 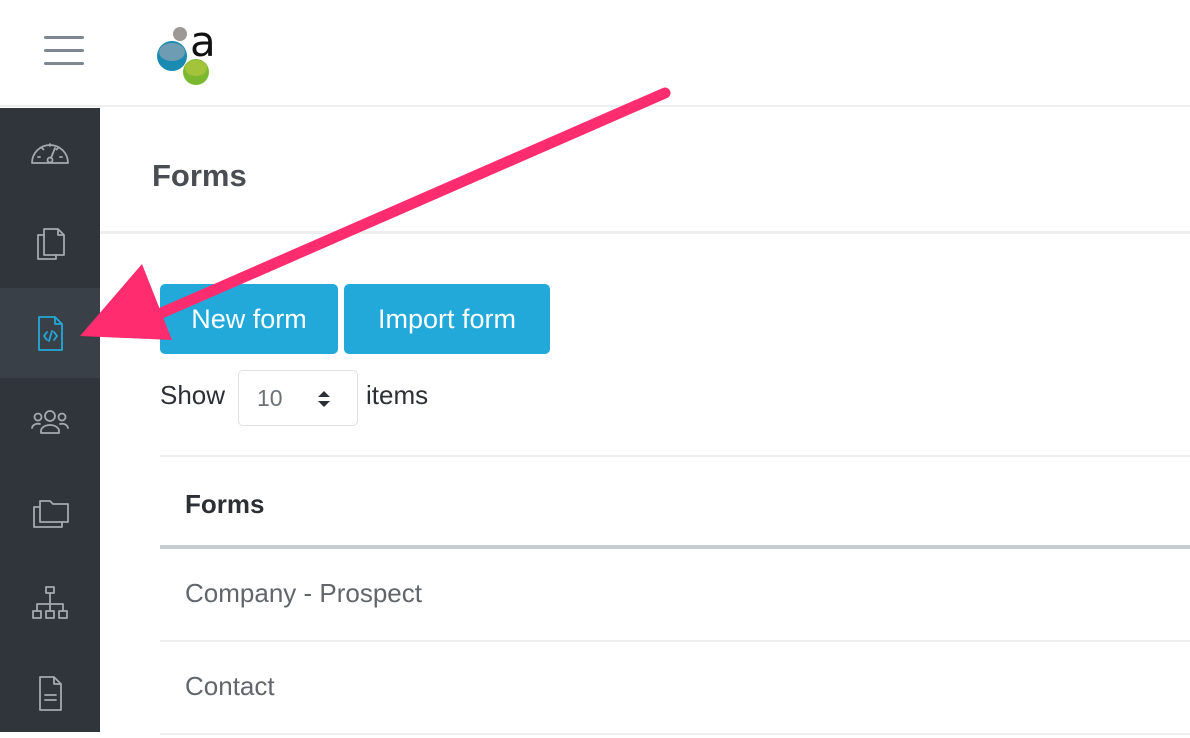 I want to click on sidebar-item-forms, so click(x=50, y=333).